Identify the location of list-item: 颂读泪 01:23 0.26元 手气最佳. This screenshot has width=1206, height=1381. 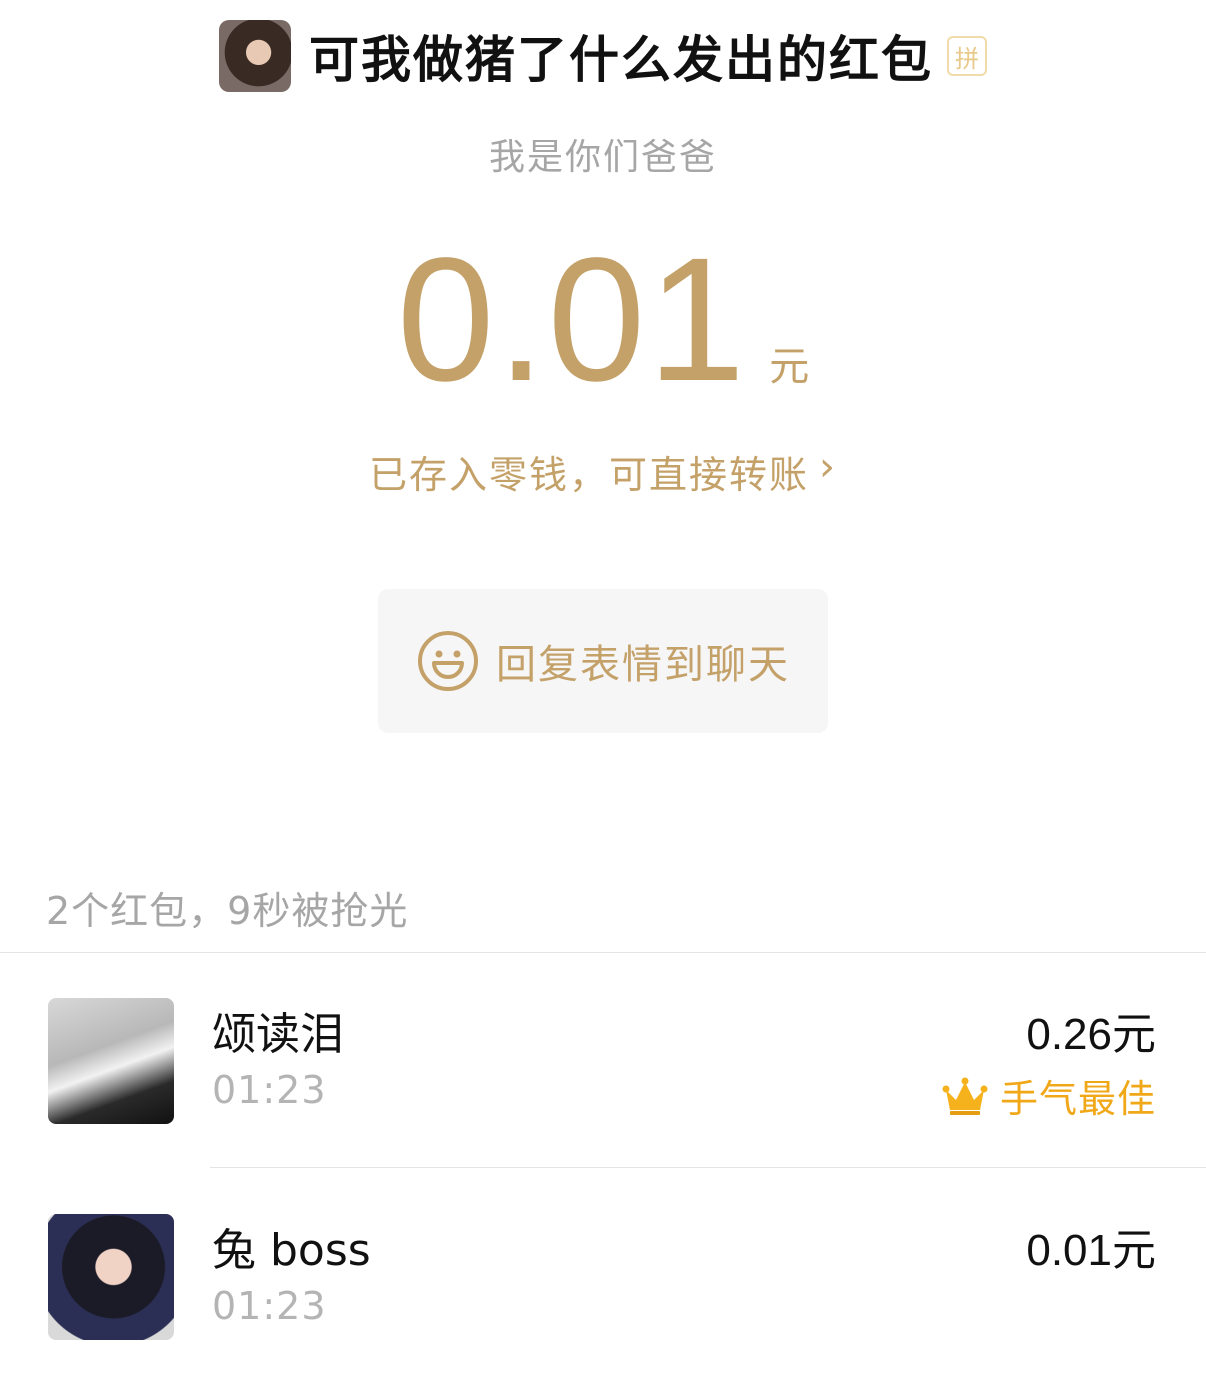
(603, 1068).